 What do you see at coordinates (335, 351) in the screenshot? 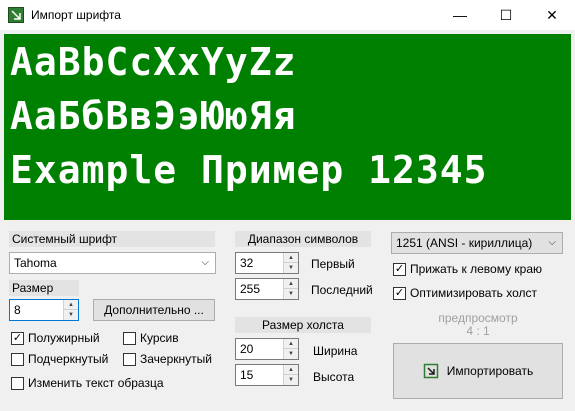
I see `canvas-width-label: Ширина` at bounding box center [335, 351].